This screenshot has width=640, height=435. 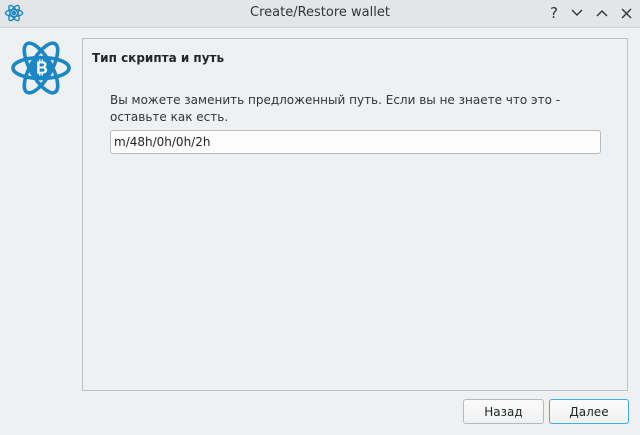 What do you see at coordinates (158, 58) in the screenshot?
I see `section-title: Тип скрипта и путь` at bounding box center [158, 58].